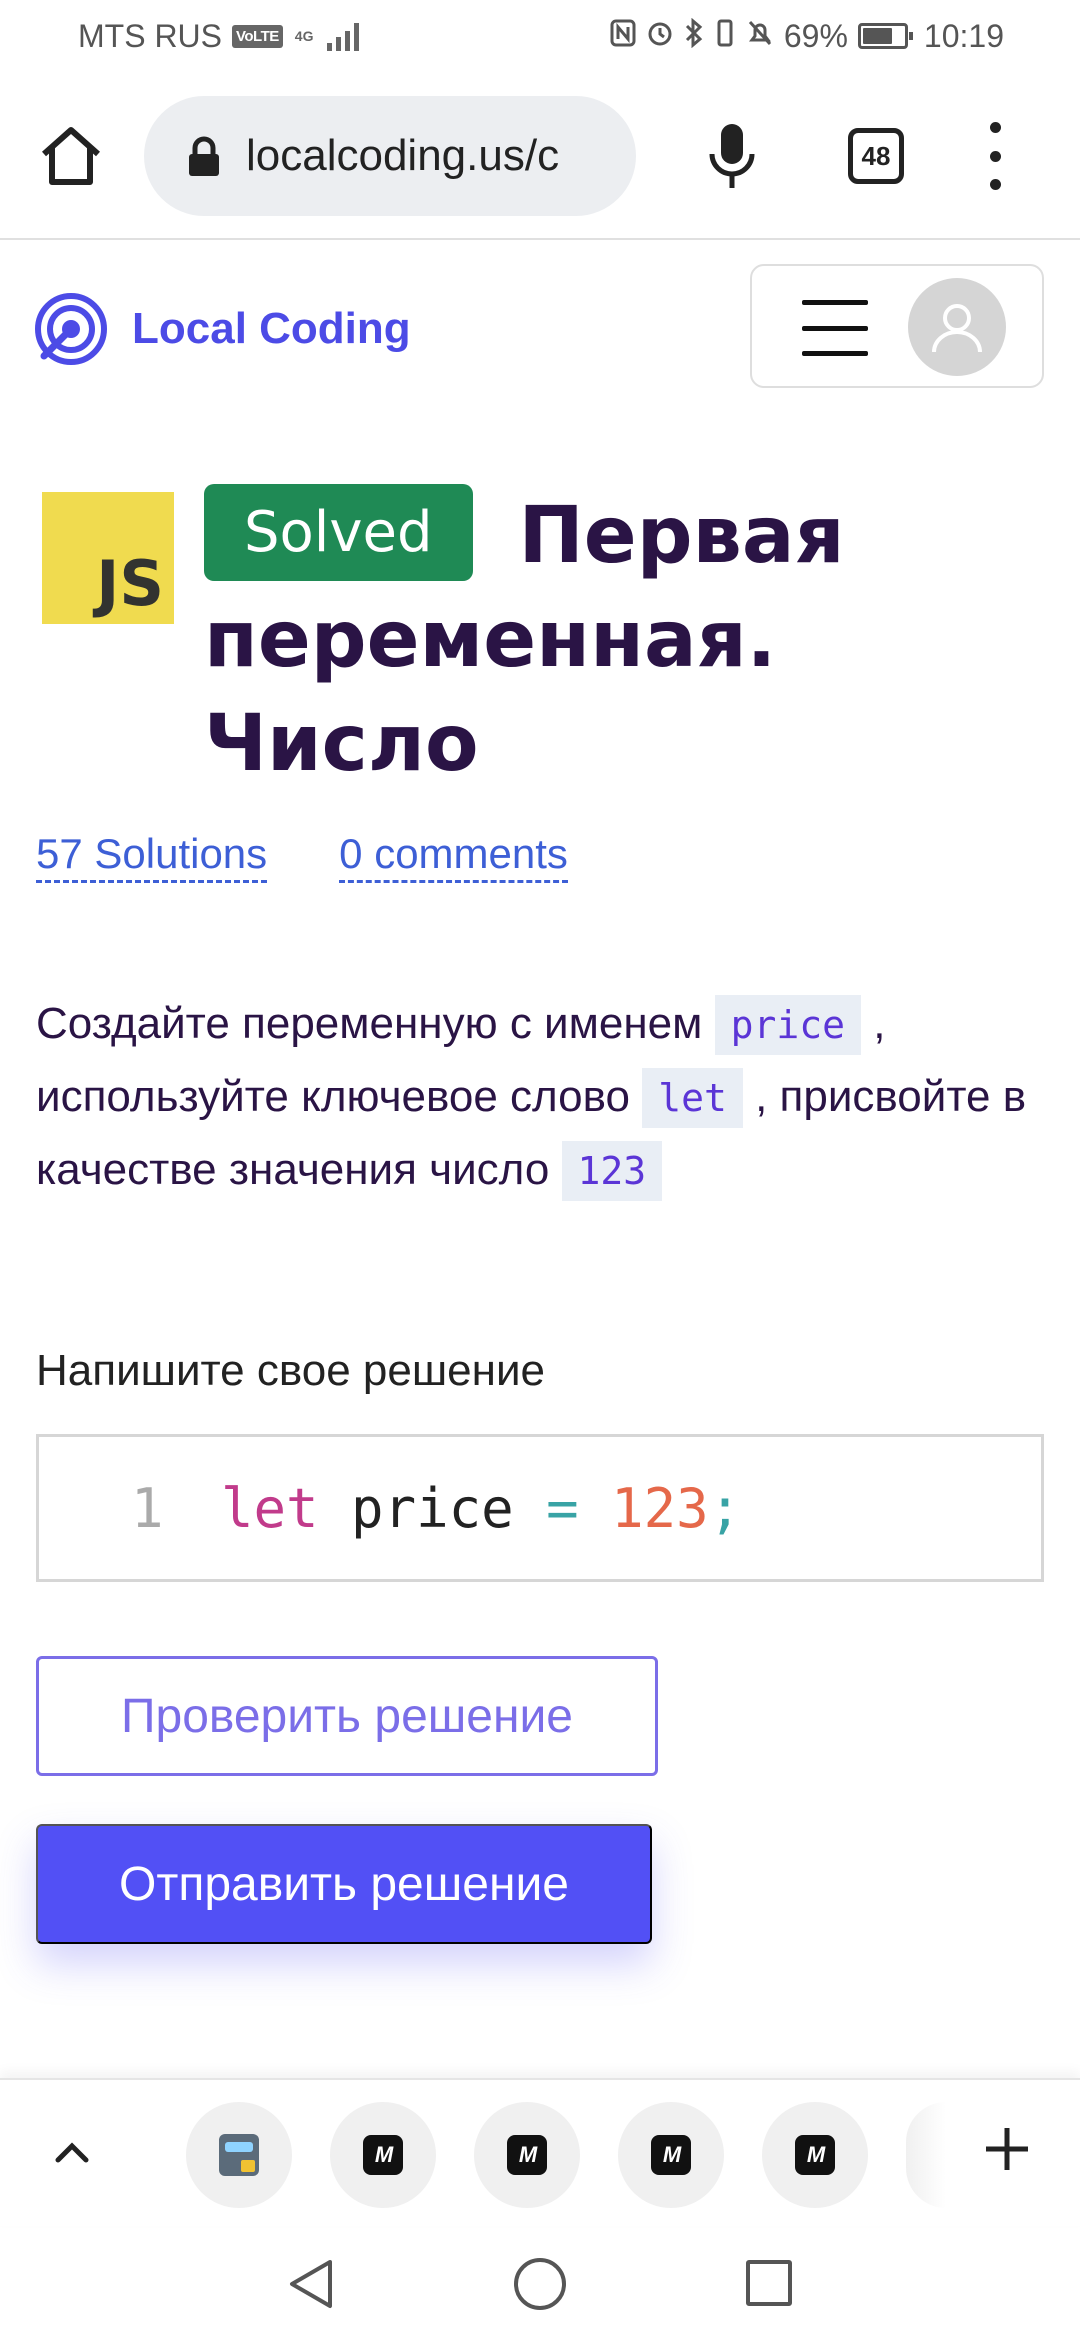 The height and width of the screenshot is (2340, 1080). Describe the element at coordinates (769, 2283) in the screenshot. I see `recent-apps-icon` at that location.